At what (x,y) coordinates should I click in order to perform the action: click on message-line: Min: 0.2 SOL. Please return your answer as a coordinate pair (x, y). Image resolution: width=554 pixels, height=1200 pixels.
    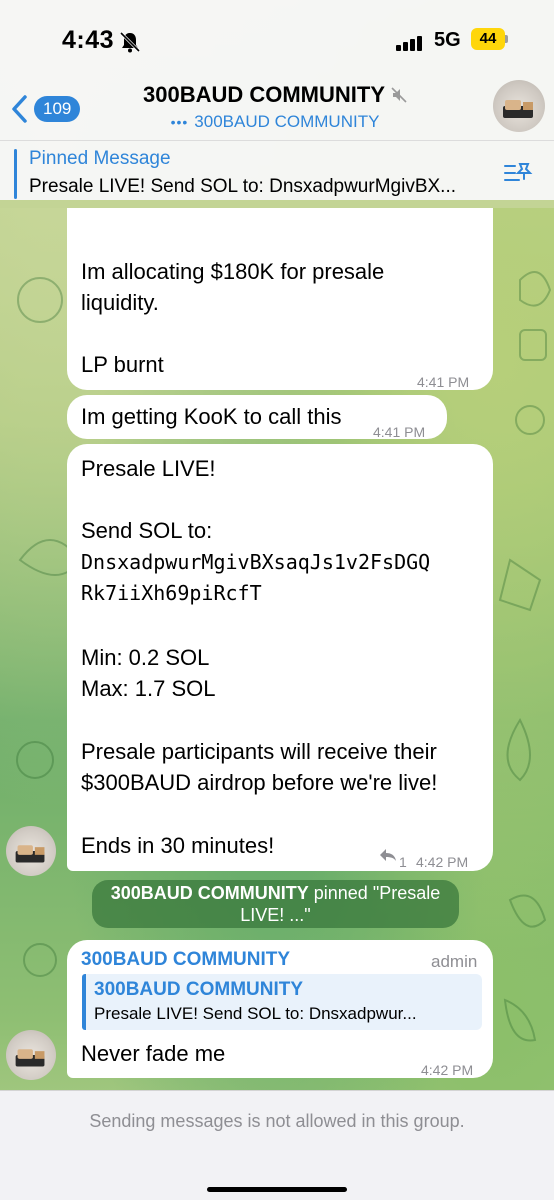
    Looking at the image, I should click on (145, 657).